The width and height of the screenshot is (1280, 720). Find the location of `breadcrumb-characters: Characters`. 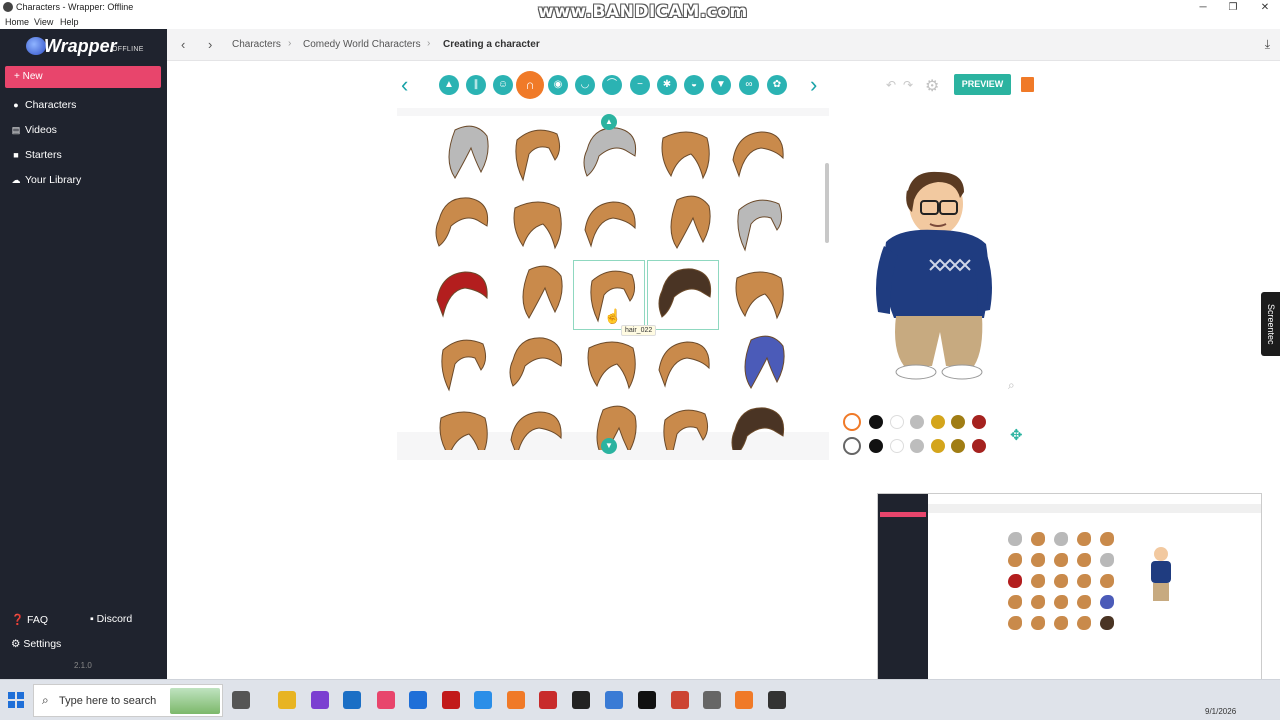

breadcrumb-characters: Characters is located at coordinates (256, 44).